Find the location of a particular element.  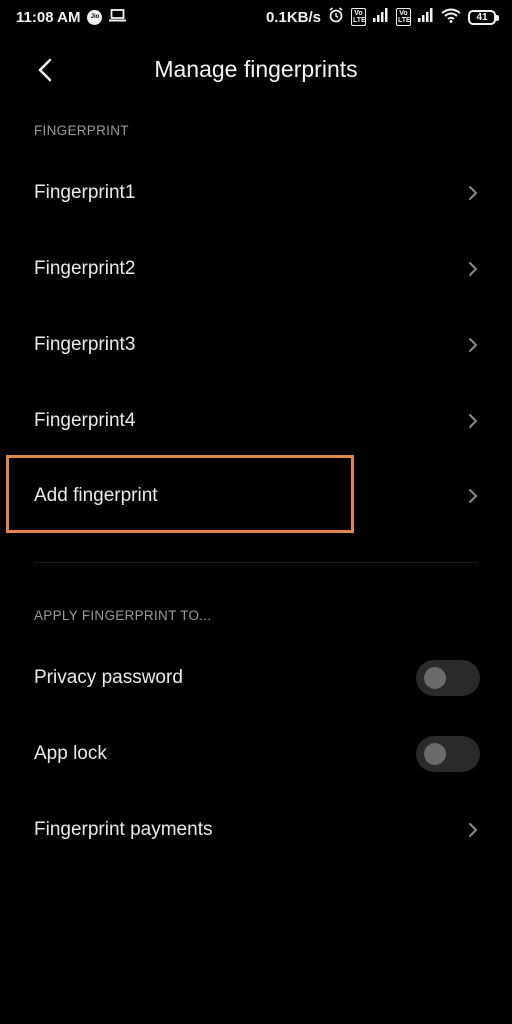

alarm-icon is located at coordinates (336, 17).